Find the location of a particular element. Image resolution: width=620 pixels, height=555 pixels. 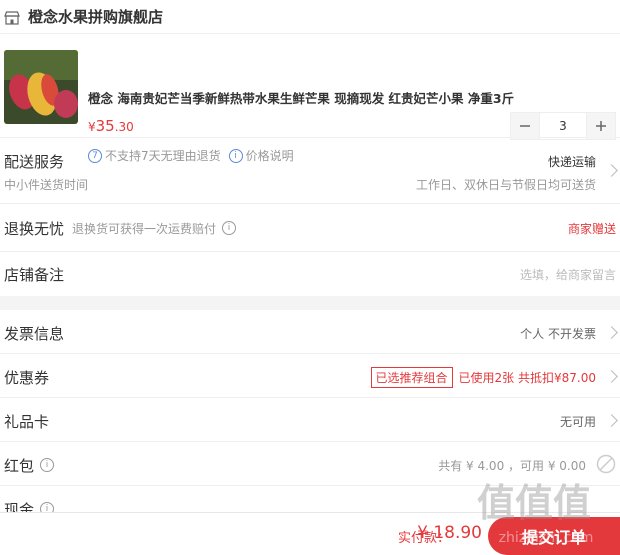

remark-input: 选填，给商家留言 is located at coordinates (568, 274).